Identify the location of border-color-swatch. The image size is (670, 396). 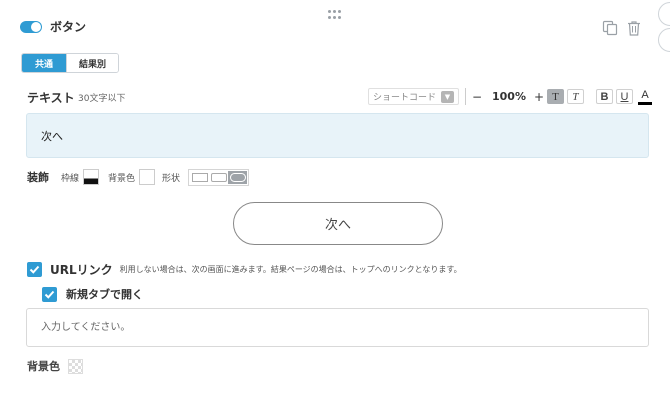
(91, 177).